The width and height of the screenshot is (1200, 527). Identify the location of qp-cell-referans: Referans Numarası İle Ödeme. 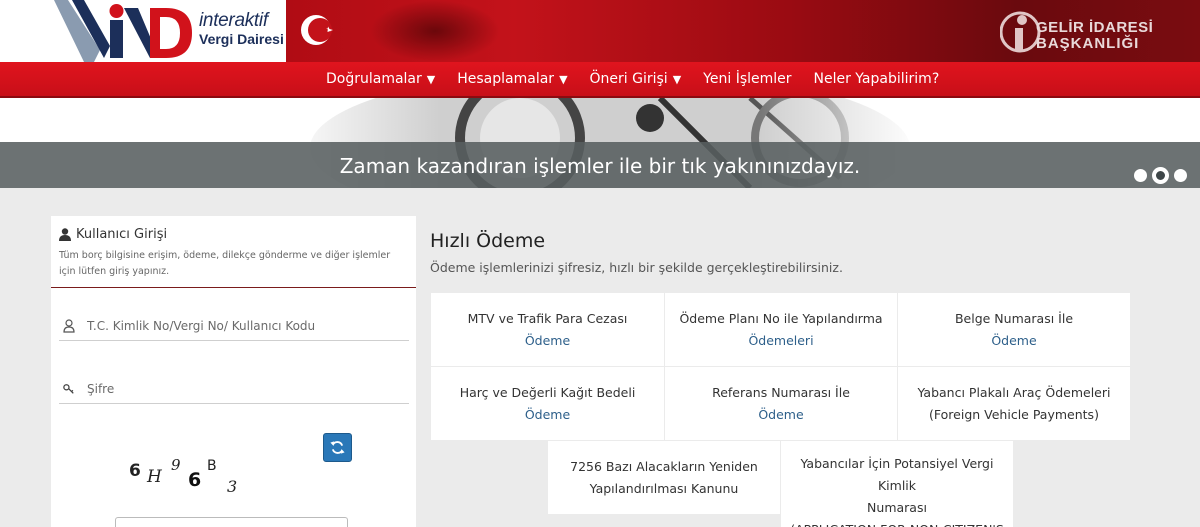
(781, 403).